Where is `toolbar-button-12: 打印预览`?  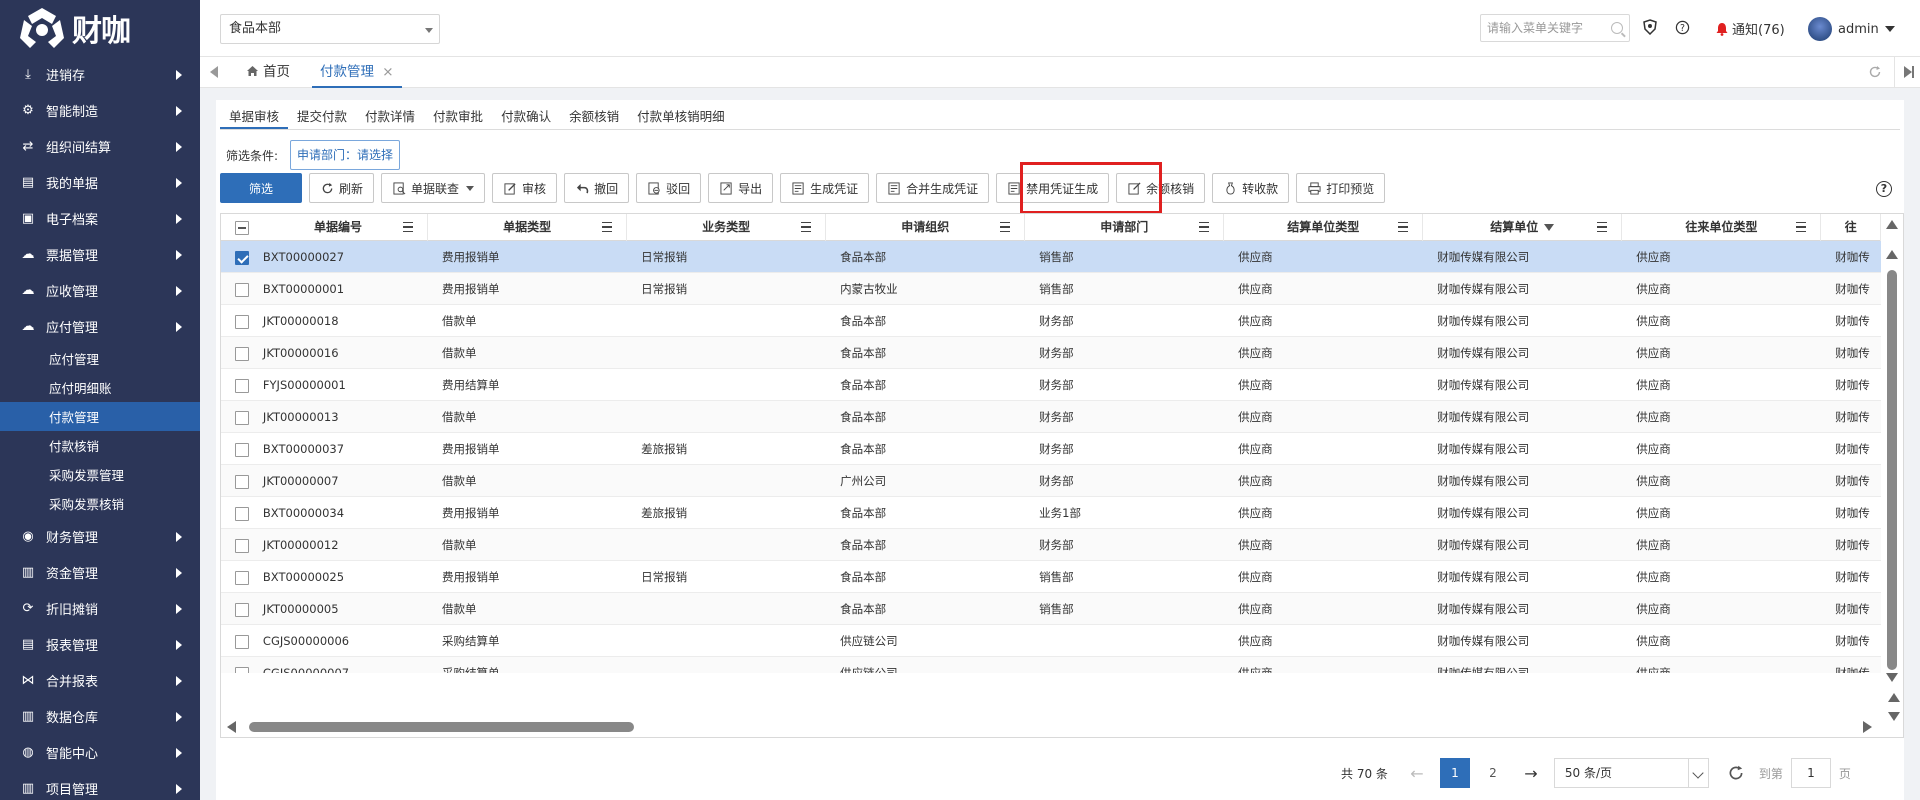 toolbar-button-12: 打印预览 is located at coordinates (1341, 188).